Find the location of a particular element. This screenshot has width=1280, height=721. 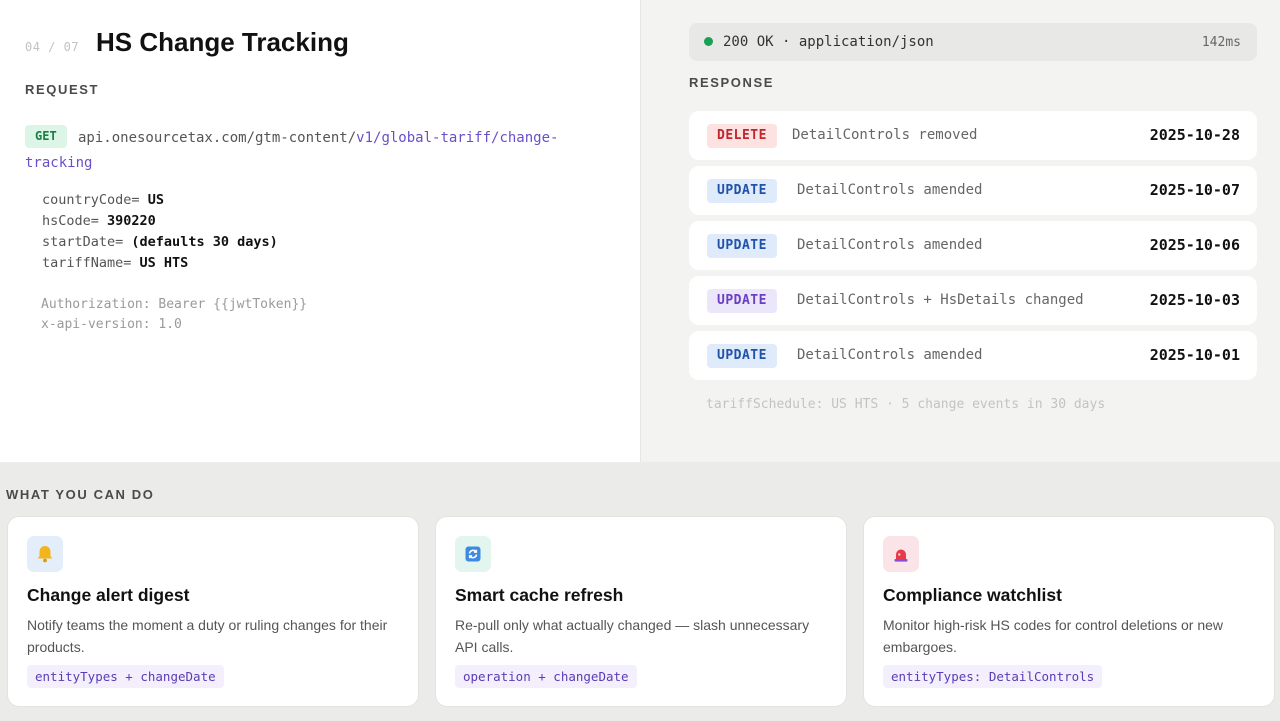

event-description: DetailControls + HsDetails changed is located at coordinates (940, 300).